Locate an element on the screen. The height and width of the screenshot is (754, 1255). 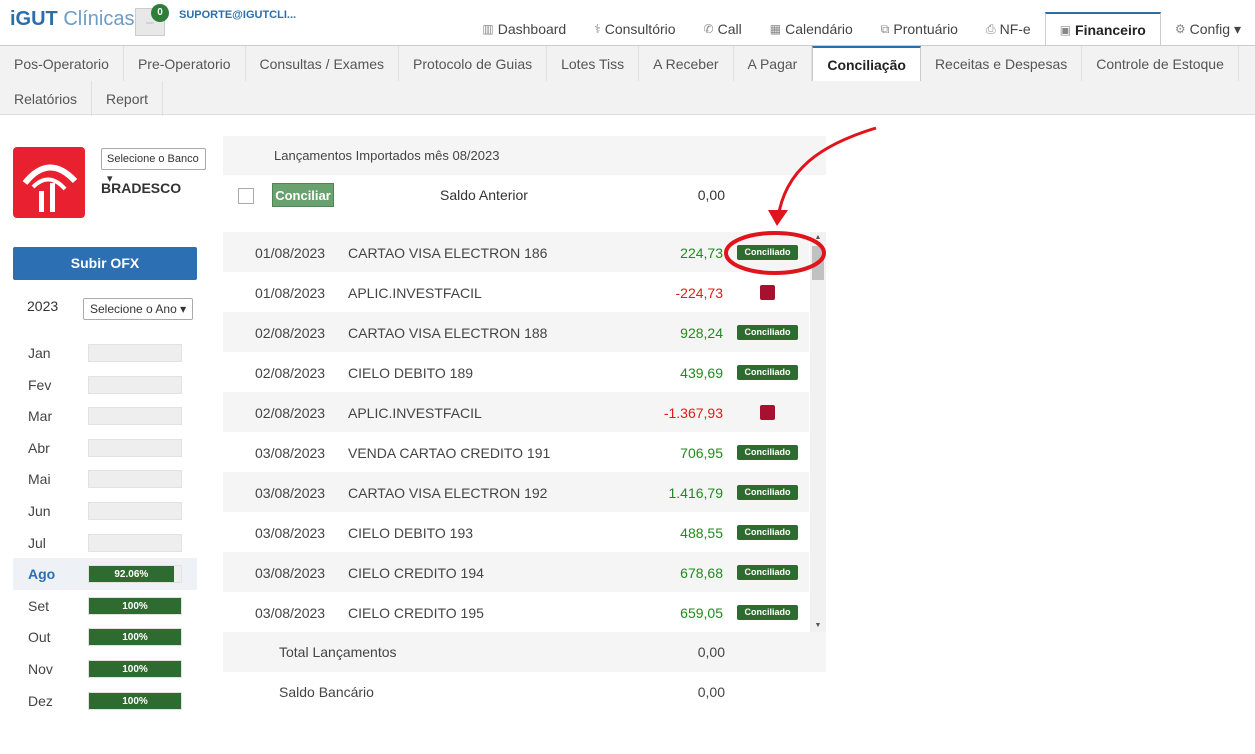
tab-a-receber: A Receber is located at coordinates (686, 63).